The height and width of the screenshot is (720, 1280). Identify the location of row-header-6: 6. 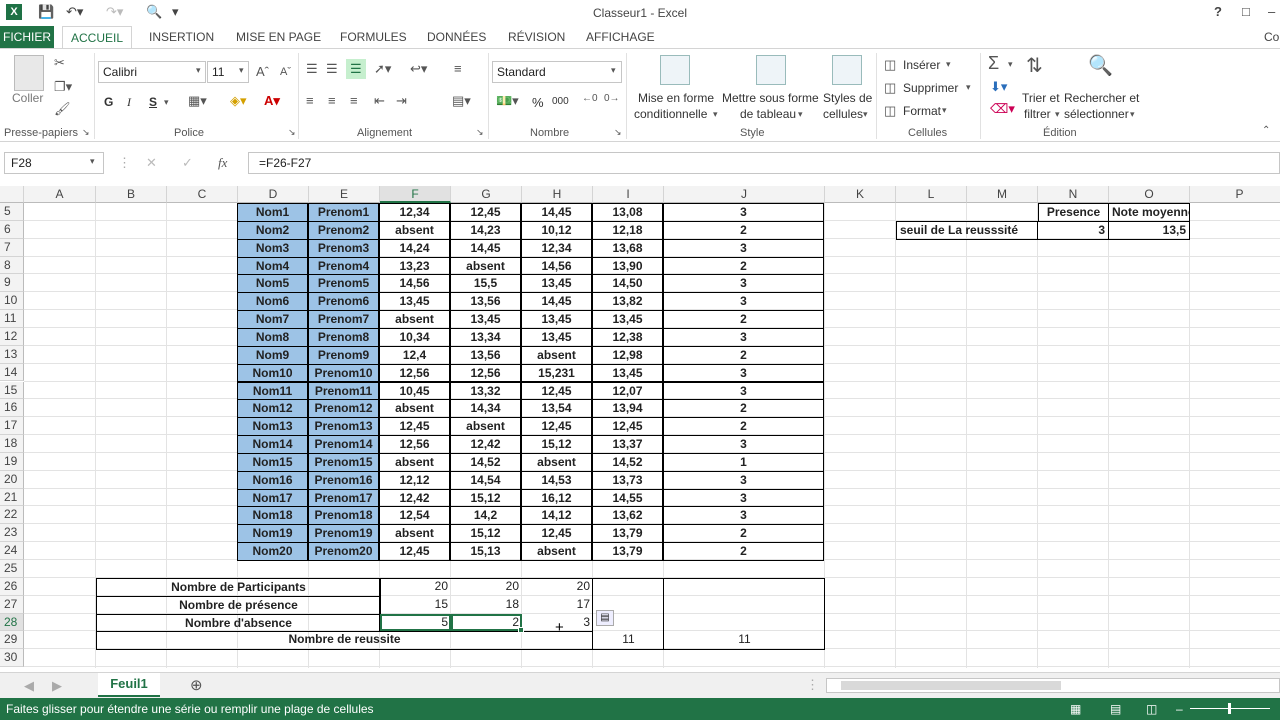
(12, 229).